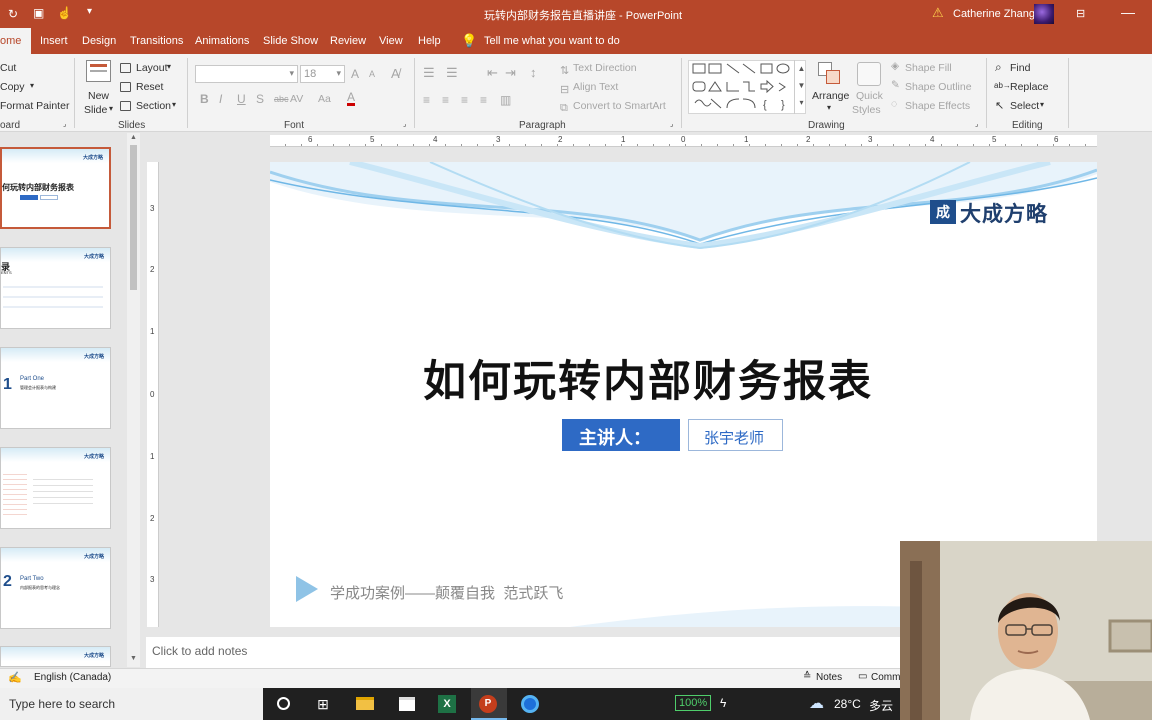 The width and height of the screenshot is (1152, 720). What do you see at coordinates (747, 87) in the screenshot?
I see `shapes-gallery: {}` at bounding box center [747, 87].